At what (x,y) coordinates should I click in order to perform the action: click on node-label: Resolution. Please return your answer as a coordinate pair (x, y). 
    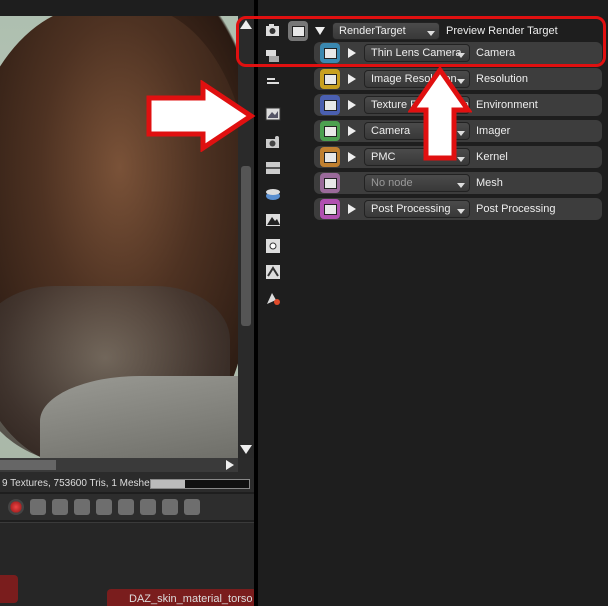
    Looking at the image, I should click on (502, 79).